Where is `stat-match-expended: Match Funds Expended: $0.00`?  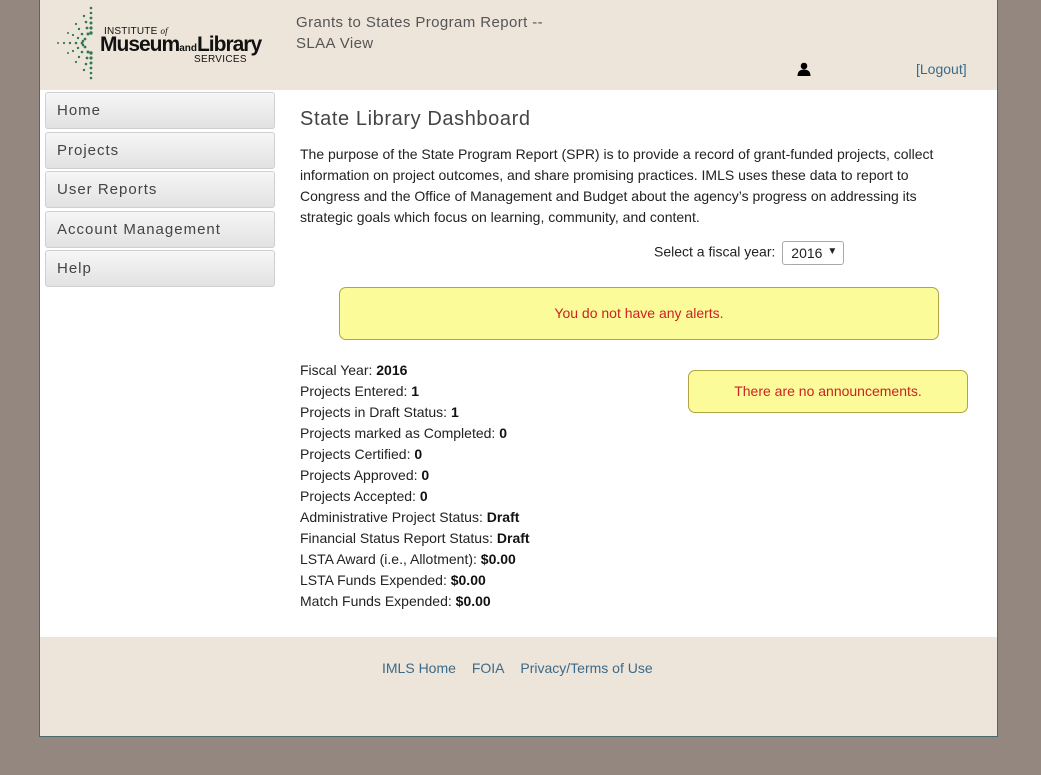 stat-match-expended: Match Funds Expended: $0.00 is located at coordinates (395, 601).